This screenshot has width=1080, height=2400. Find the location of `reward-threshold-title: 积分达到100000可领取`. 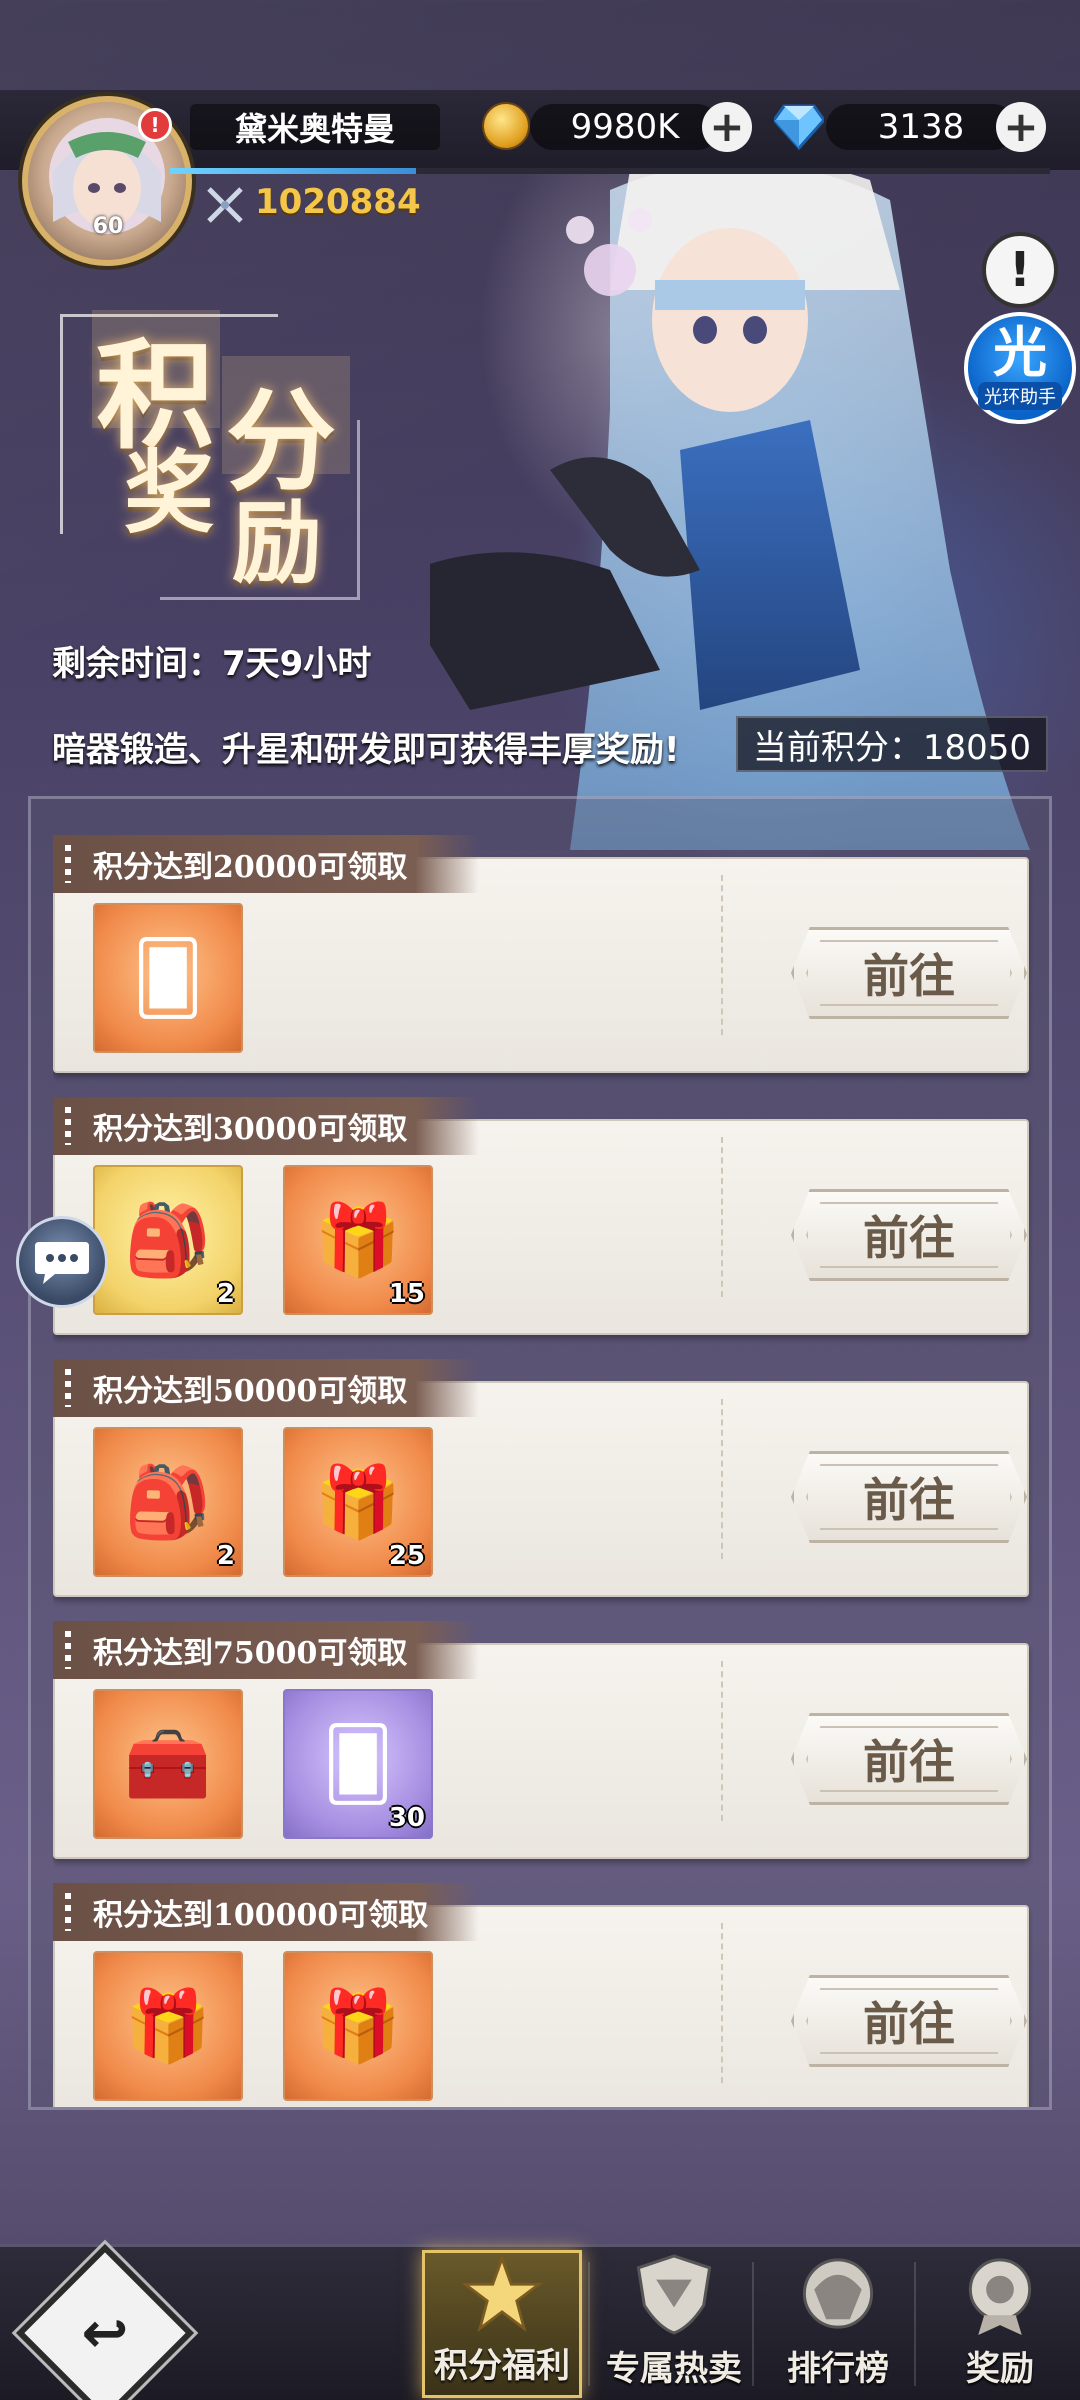

reward-threshold-title: 积分达到100000可领取 is located at coordinates (266, 1912).